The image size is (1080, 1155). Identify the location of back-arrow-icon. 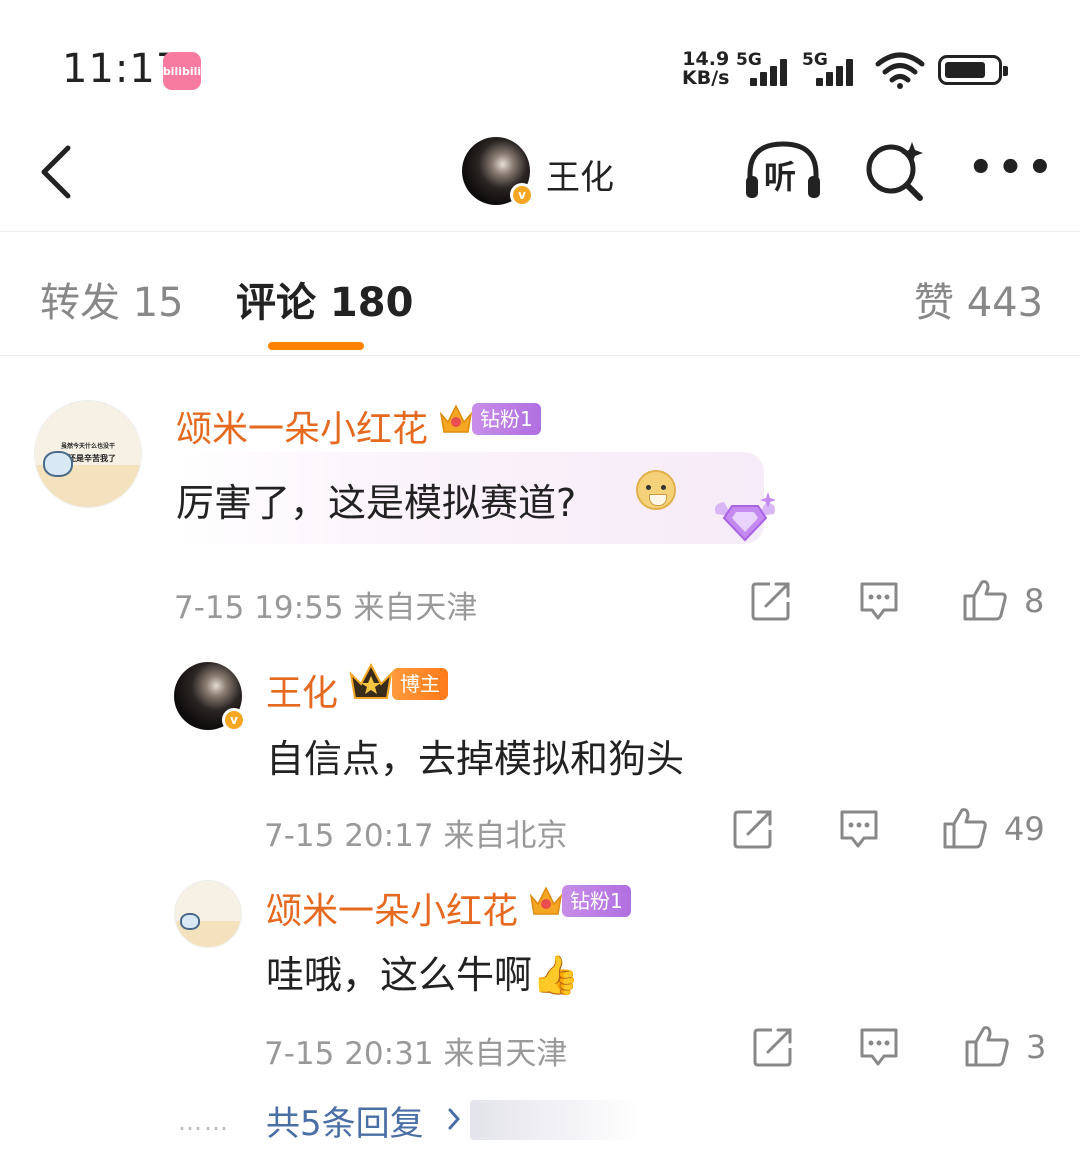
(57, 172).